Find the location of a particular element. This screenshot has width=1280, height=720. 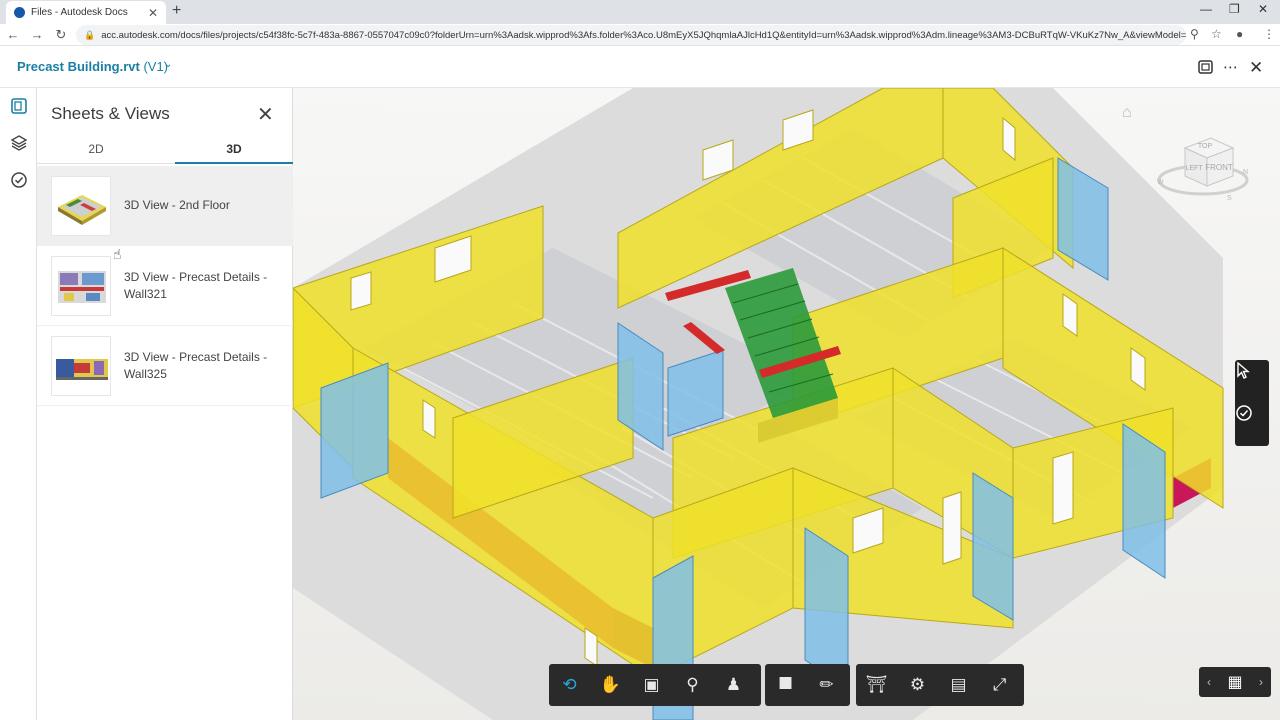

grid-view-icon: ▦ is located at coordinates (1234, 682).